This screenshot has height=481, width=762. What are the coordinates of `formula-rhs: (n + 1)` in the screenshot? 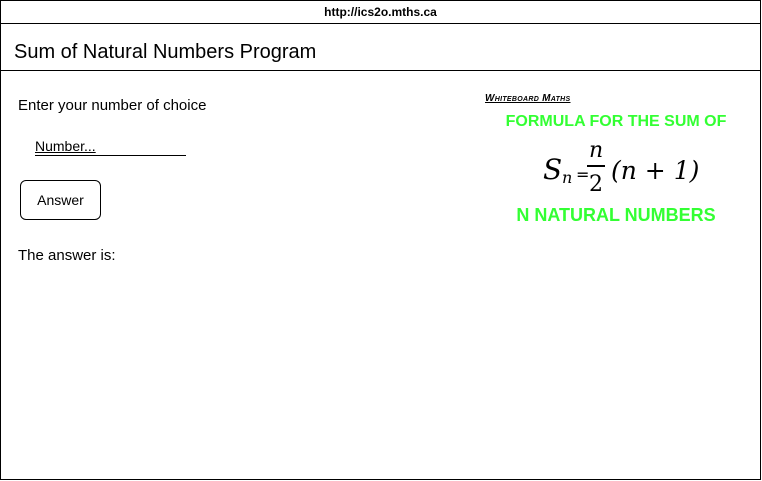 It's located at (655, 170).